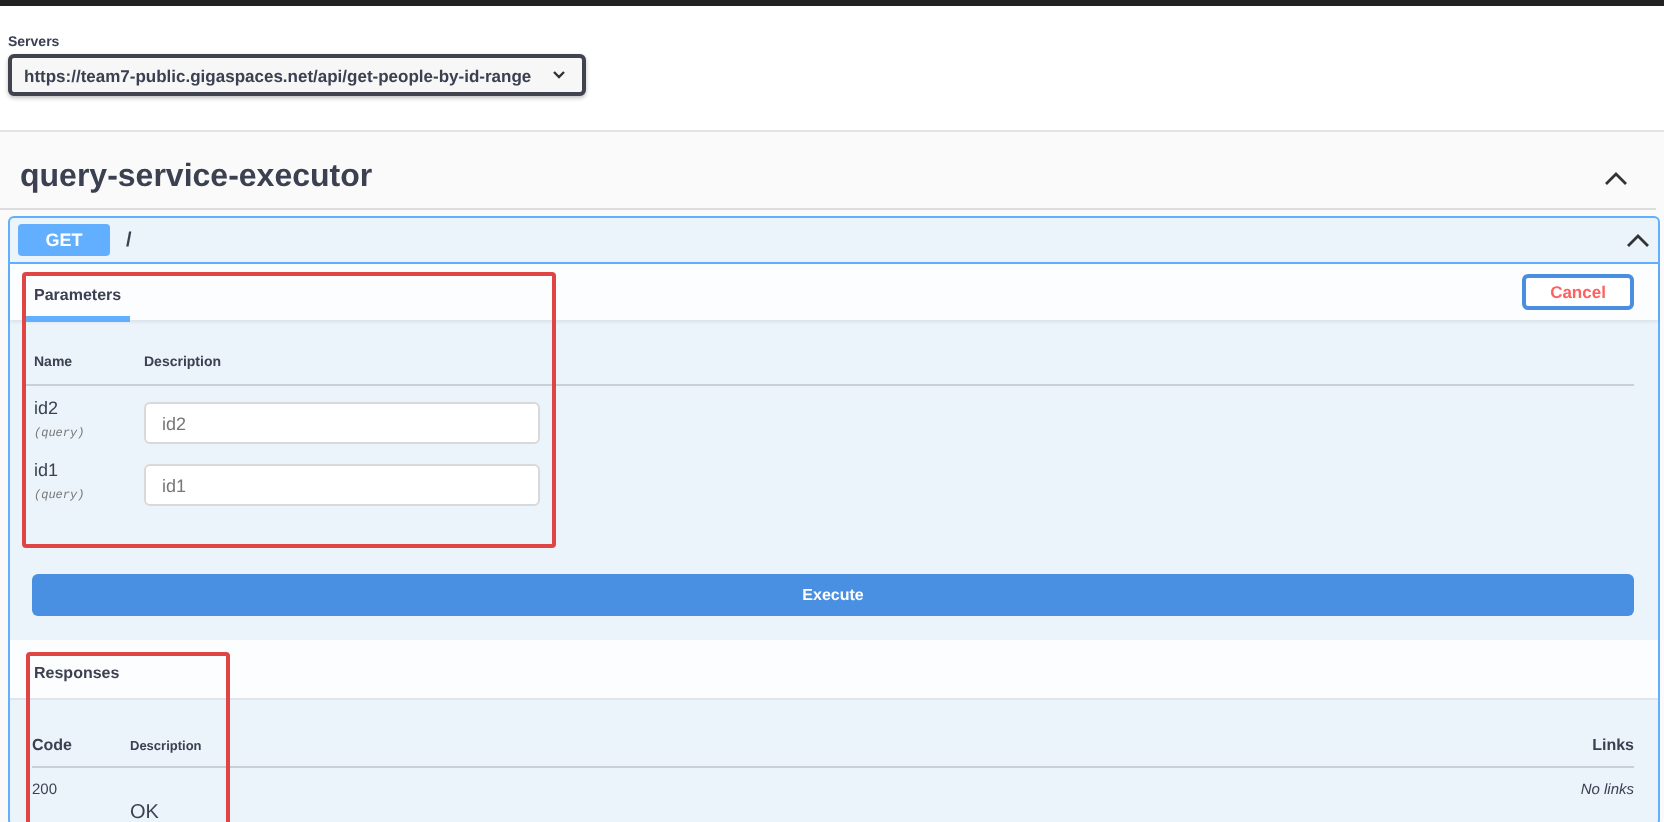 This screenshot has width=1664, height=822. I want to click on column-header: Code, so click(53, 745).